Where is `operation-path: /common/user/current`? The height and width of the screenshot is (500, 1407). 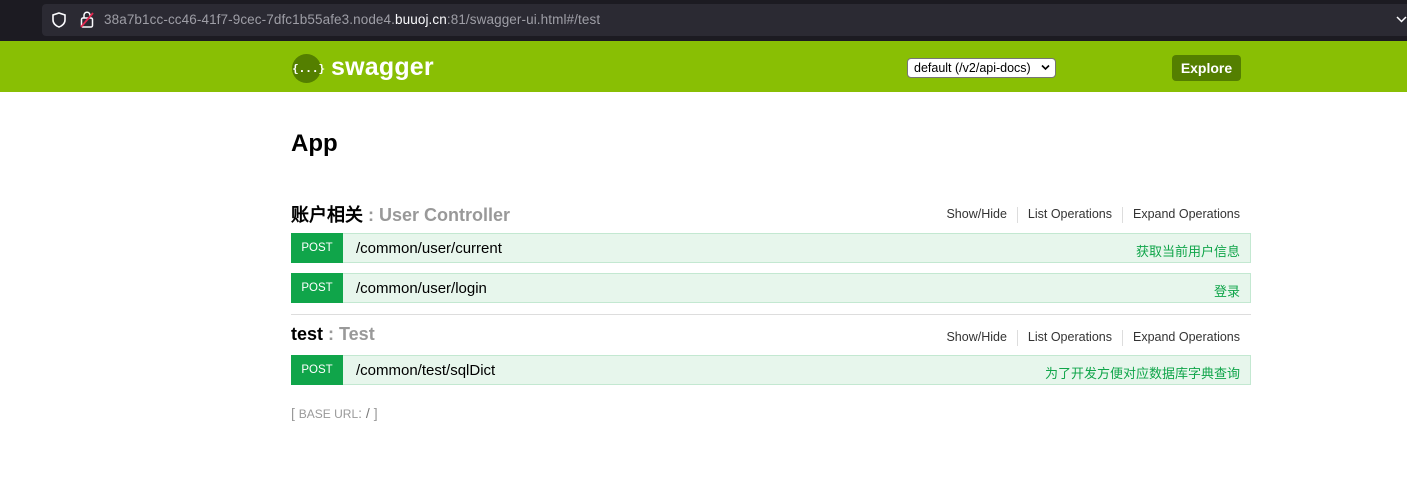
operation-path: /common/user/current is located at coordinates (429, 248).